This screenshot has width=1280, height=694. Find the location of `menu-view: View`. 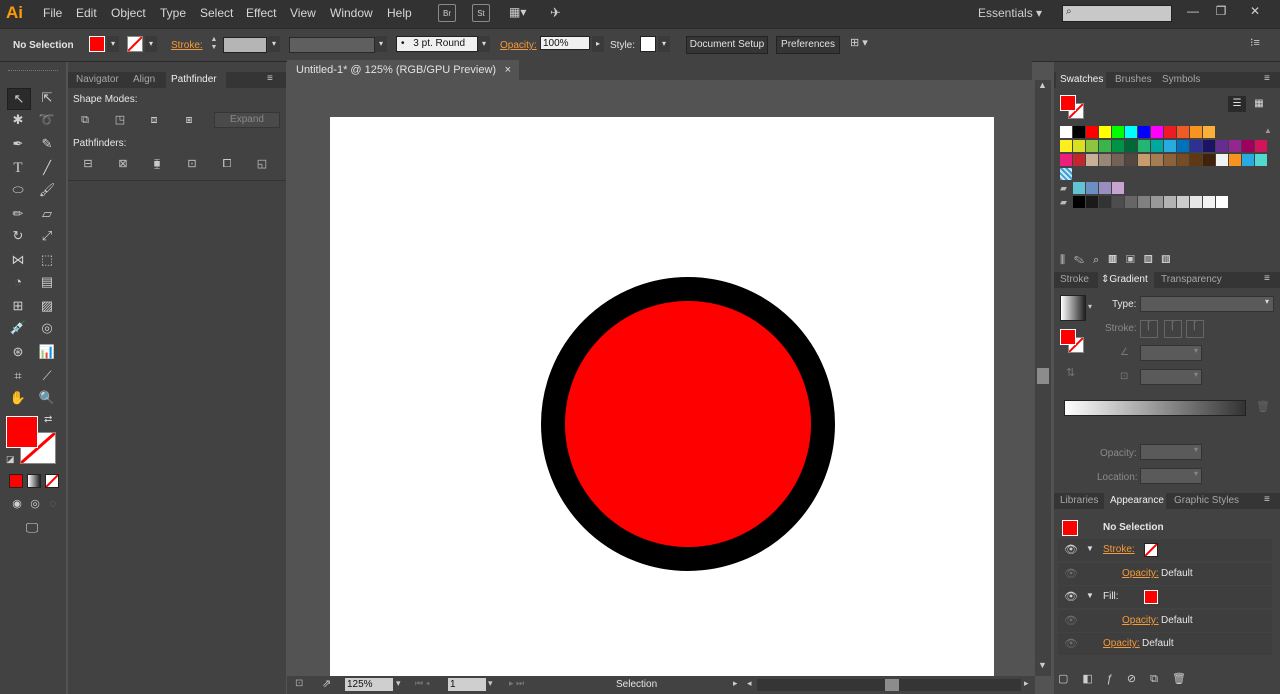

menu-view: View is located at coordinates (303, 13).